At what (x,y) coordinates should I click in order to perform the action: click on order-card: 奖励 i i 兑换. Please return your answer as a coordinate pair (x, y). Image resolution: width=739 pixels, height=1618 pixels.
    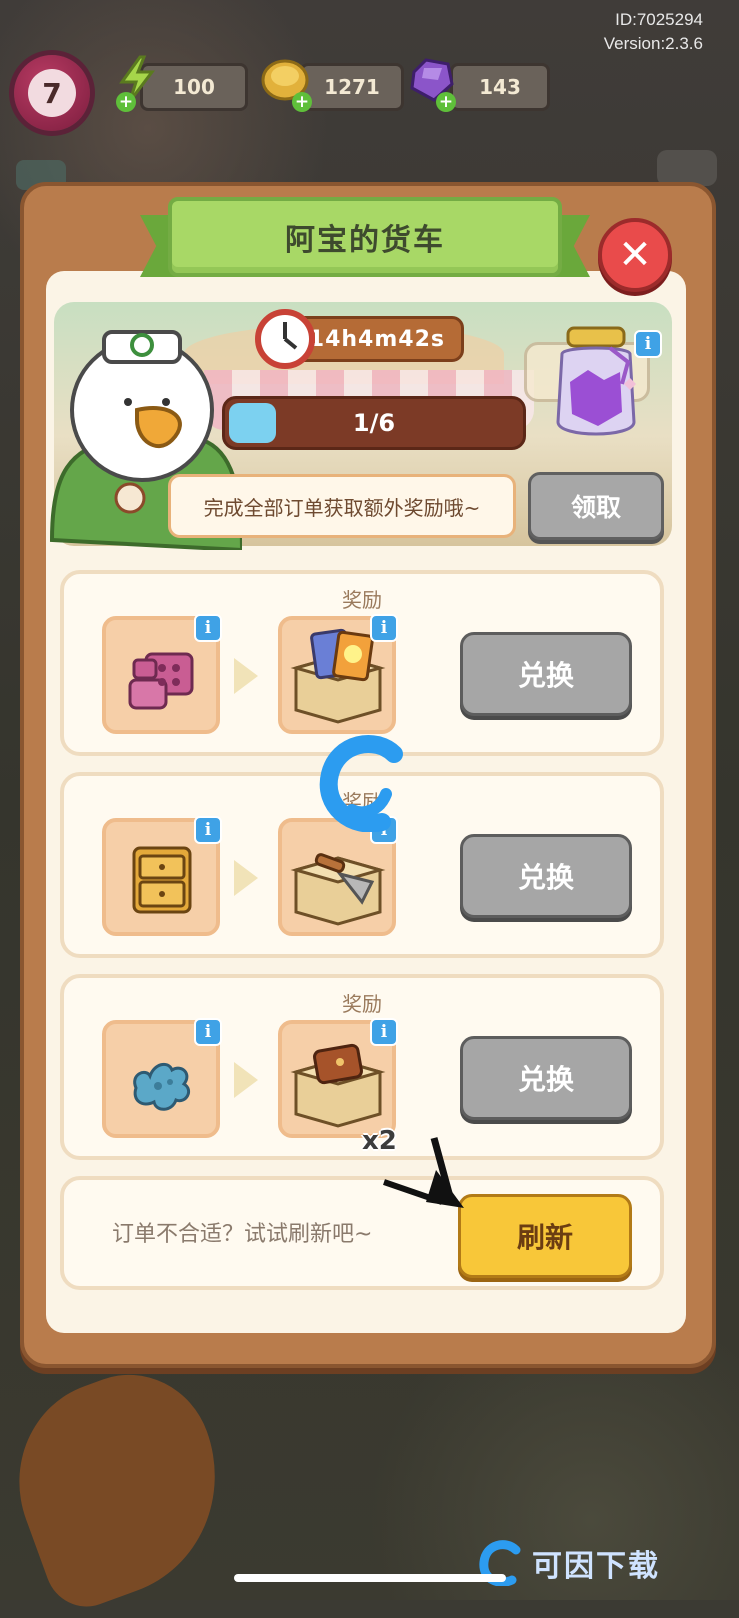
    Looking at the image, I should click on (362, 663).